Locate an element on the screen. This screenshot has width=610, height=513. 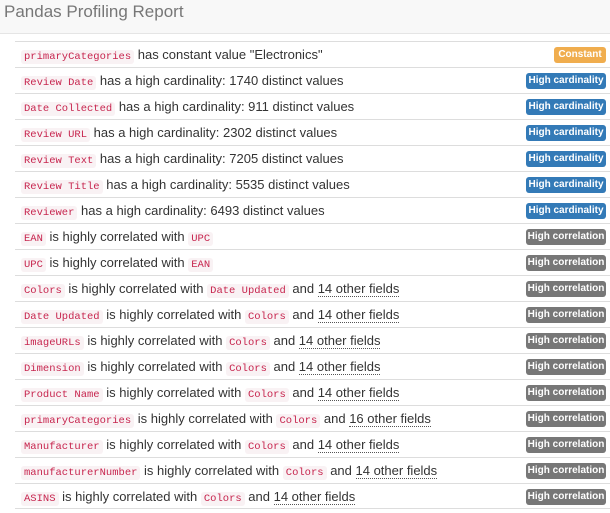
warning-text: has constant value "Electronics" is located at coordinates (228, 54).